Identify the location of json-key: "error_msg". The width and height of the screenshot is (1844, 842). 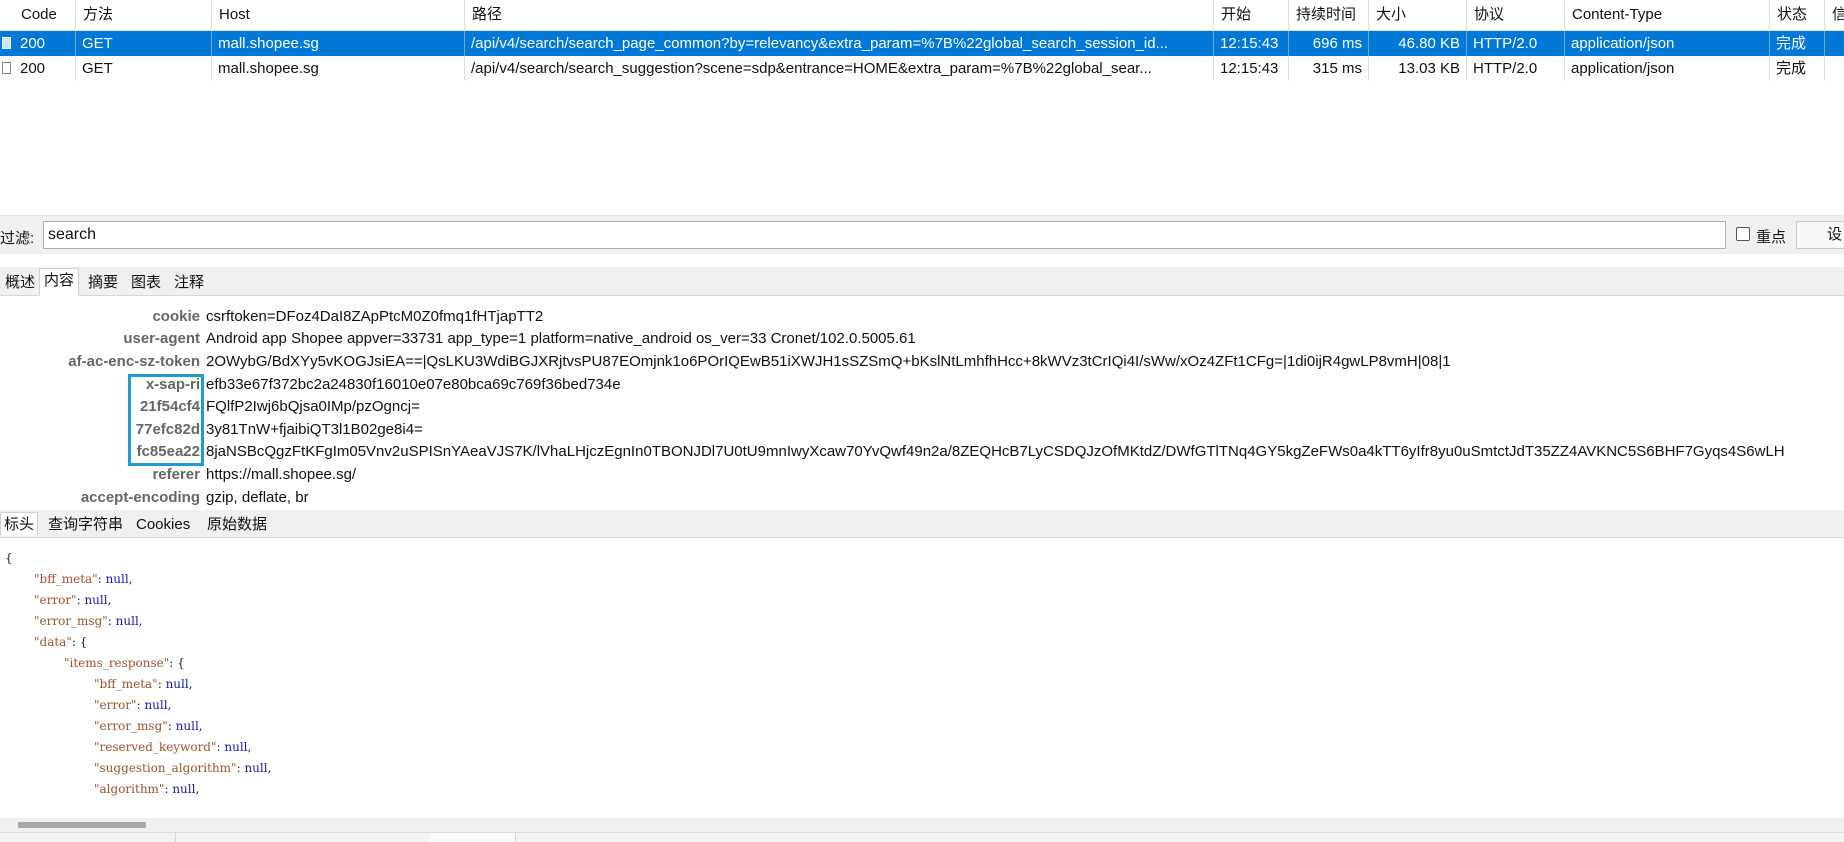
(71, 621).